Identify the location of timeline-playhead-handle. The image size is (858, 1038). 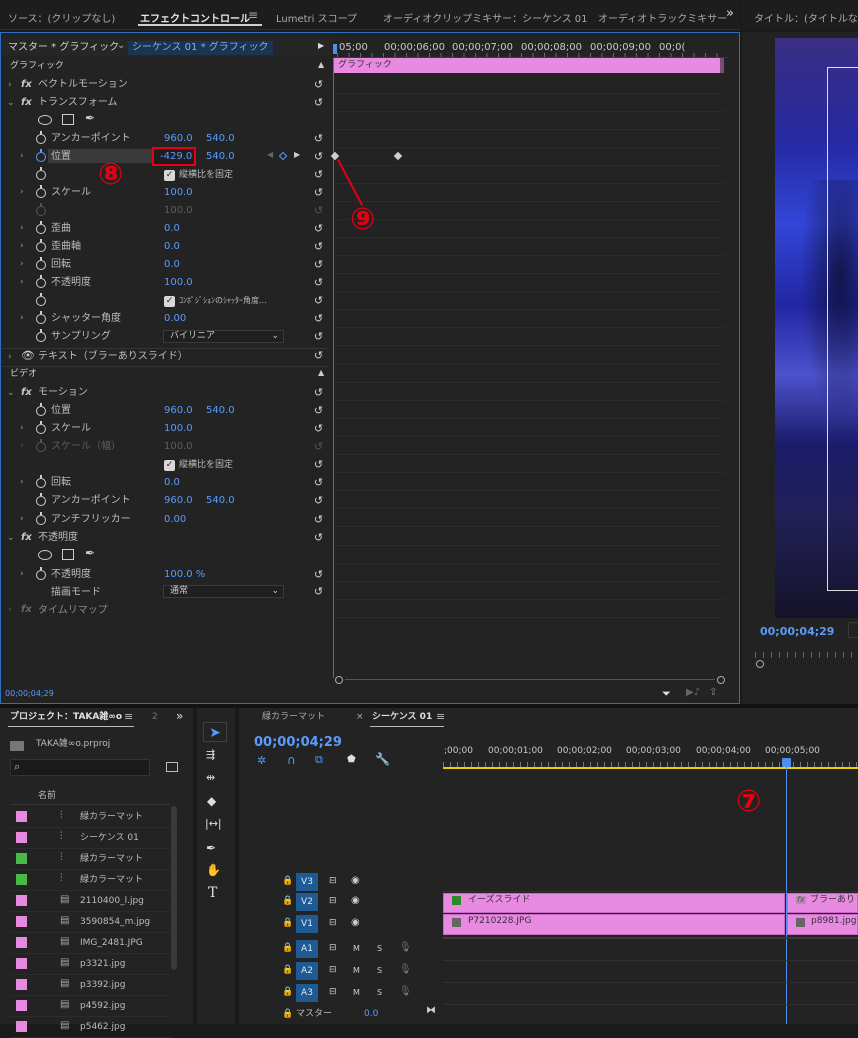
(786, 762).